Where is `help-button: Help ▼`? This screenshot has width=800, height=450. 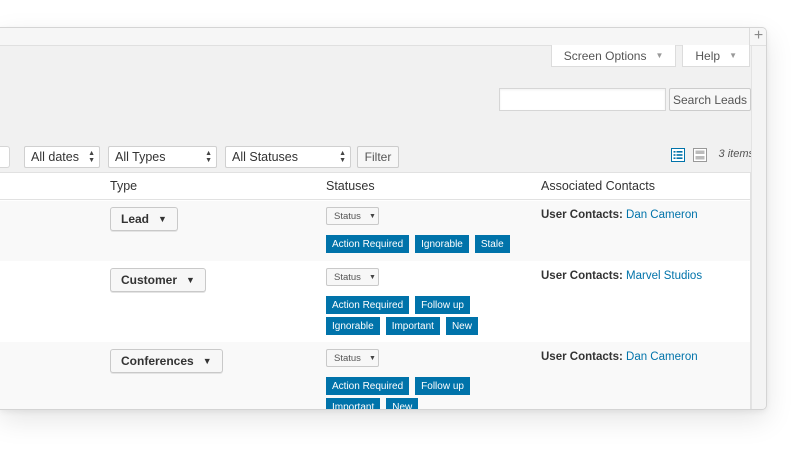
help-button: Help ▼ is located at coordinates (716, 56).